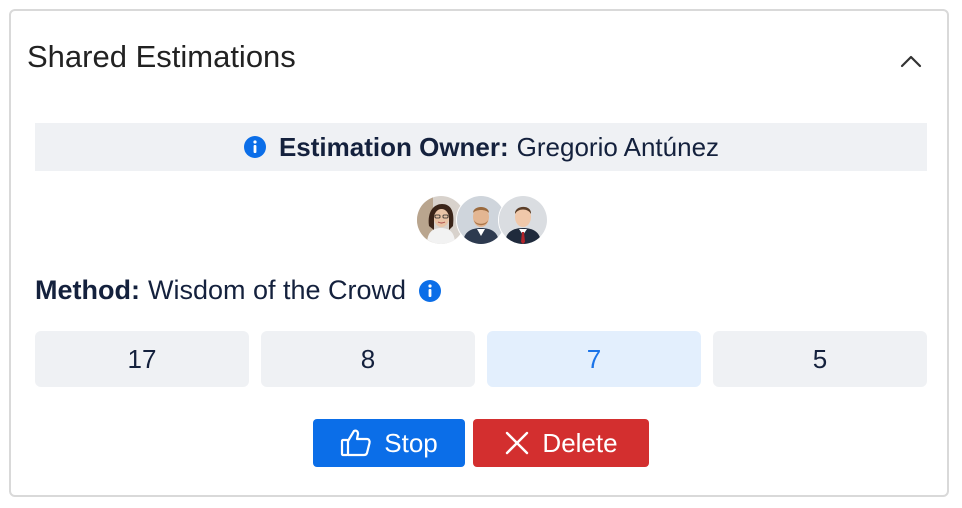 The image size is (962, 508). Describe the element at coordinates (618, 146) in the screenshot. I see `owner-name: Gregorio Antúnez` at that location.